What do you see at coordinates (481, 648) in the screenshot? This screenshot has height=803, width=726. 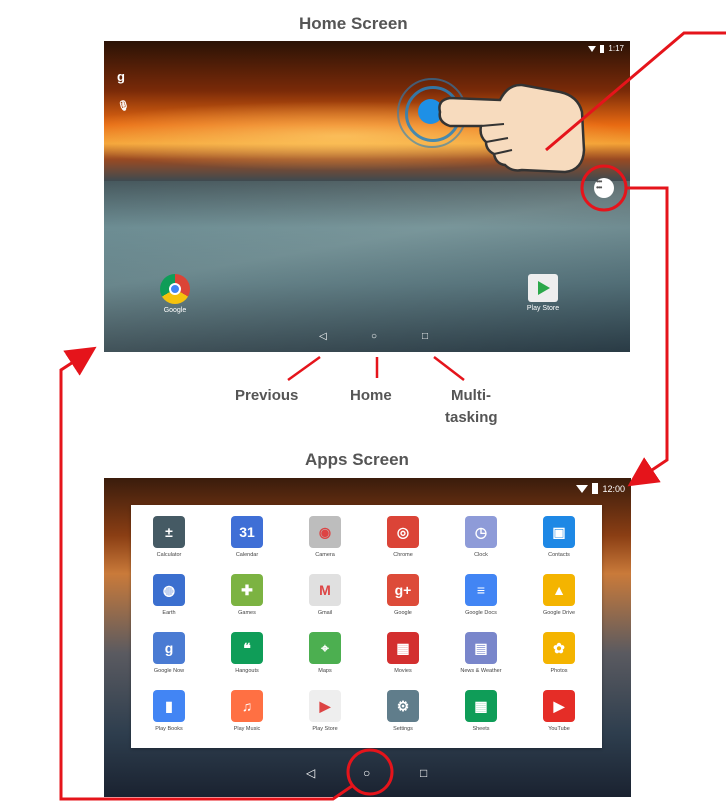 I see `news-weather-icon: ▤` at bounding box center [481, 648].